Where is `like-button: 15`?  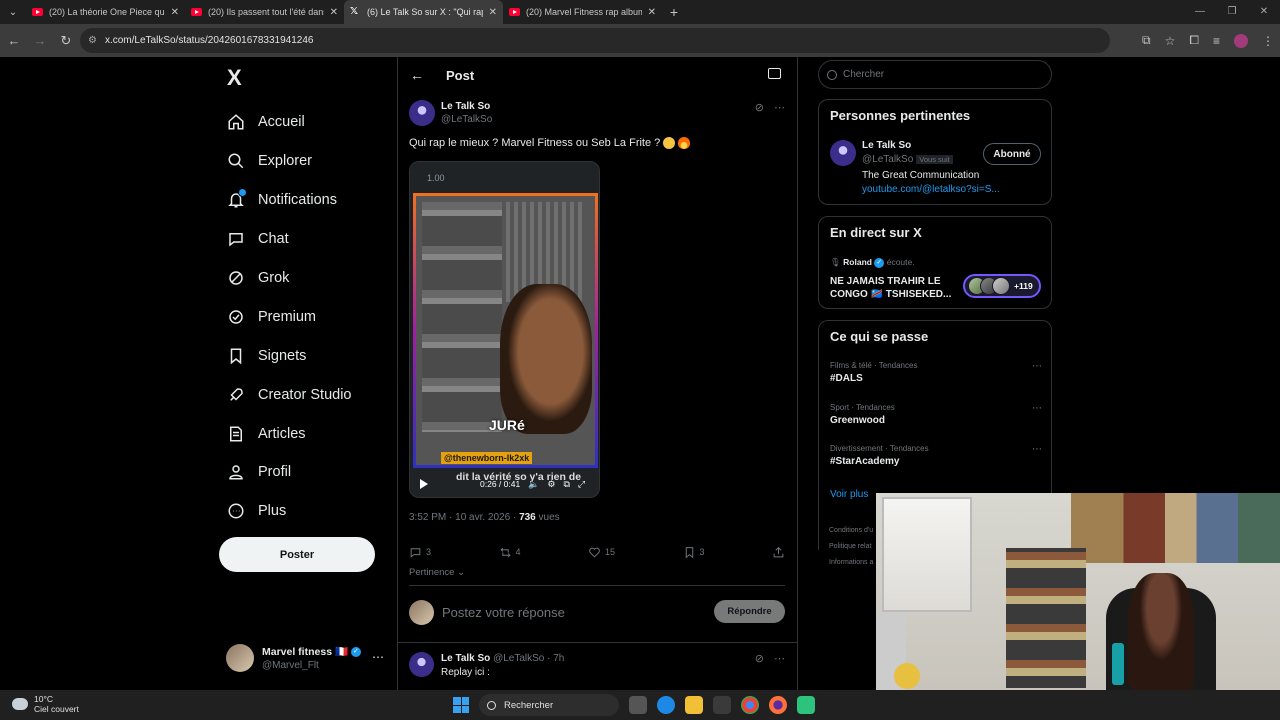 like-button: 15 is located at coordinates (601, 552).